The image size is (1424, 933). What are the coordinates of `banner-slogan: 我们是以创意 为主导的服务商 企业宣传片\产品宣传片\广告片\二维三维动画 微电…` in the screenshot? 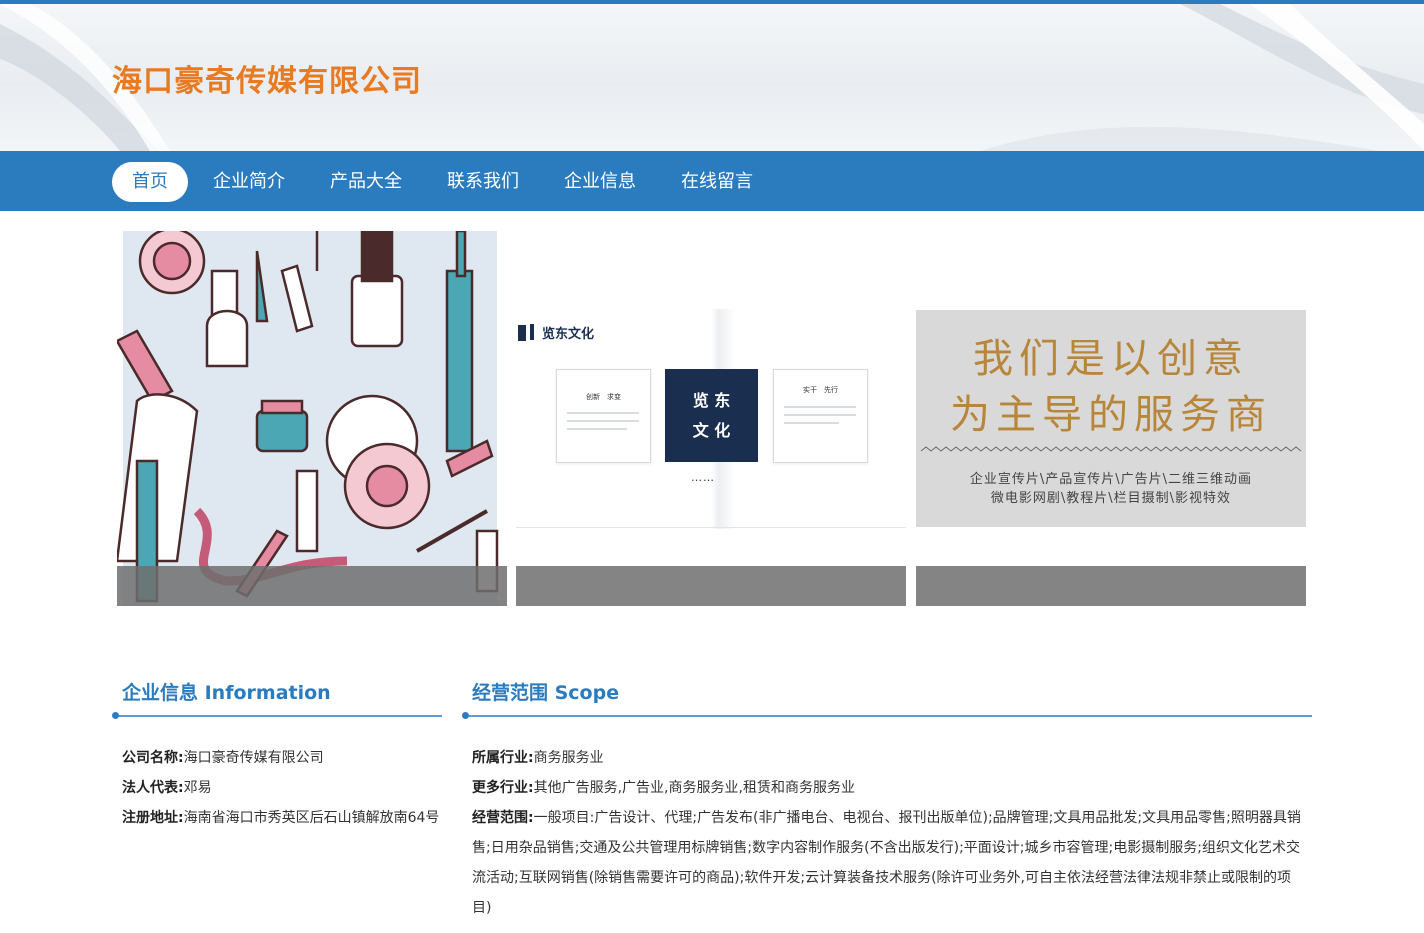 It's located at (1111, 418).